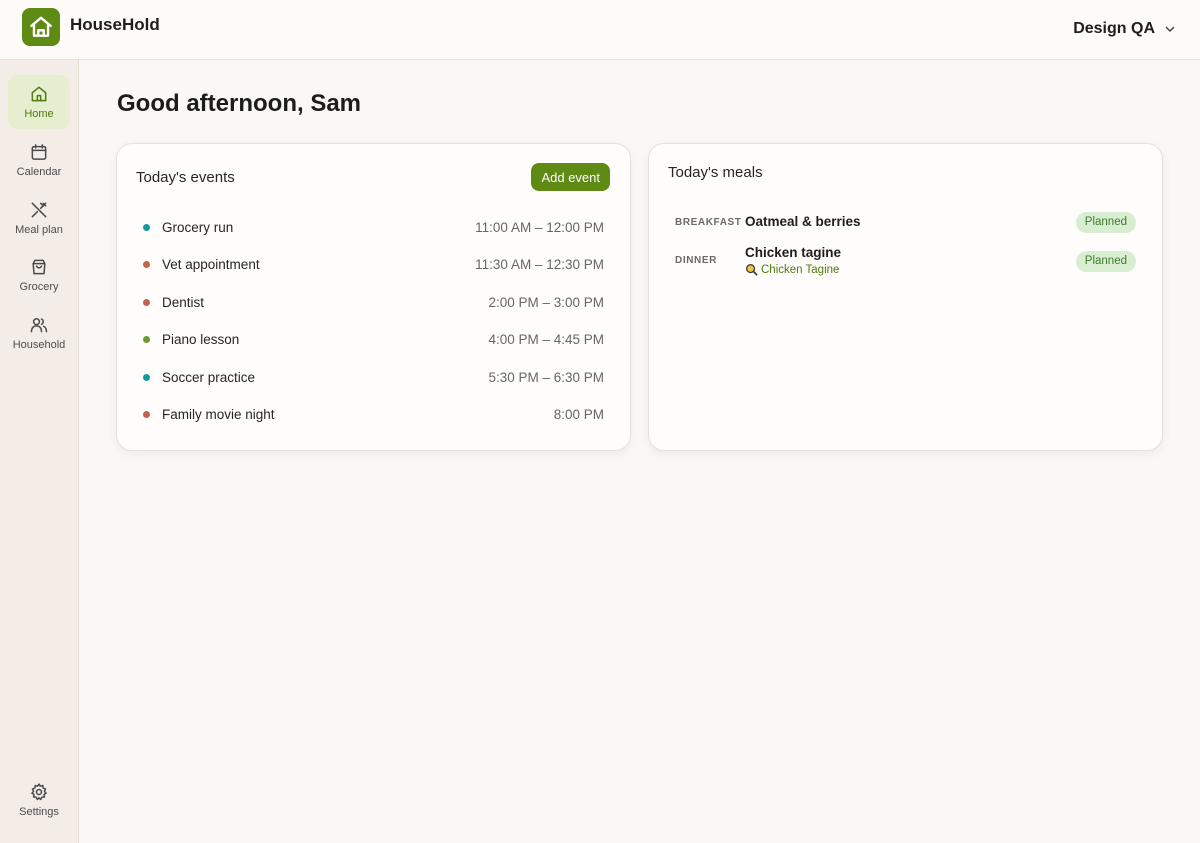  What do you see at coordinates (39, 210) in the screenshot?
I see `utensils-icon` at bounding box center [39, 210].